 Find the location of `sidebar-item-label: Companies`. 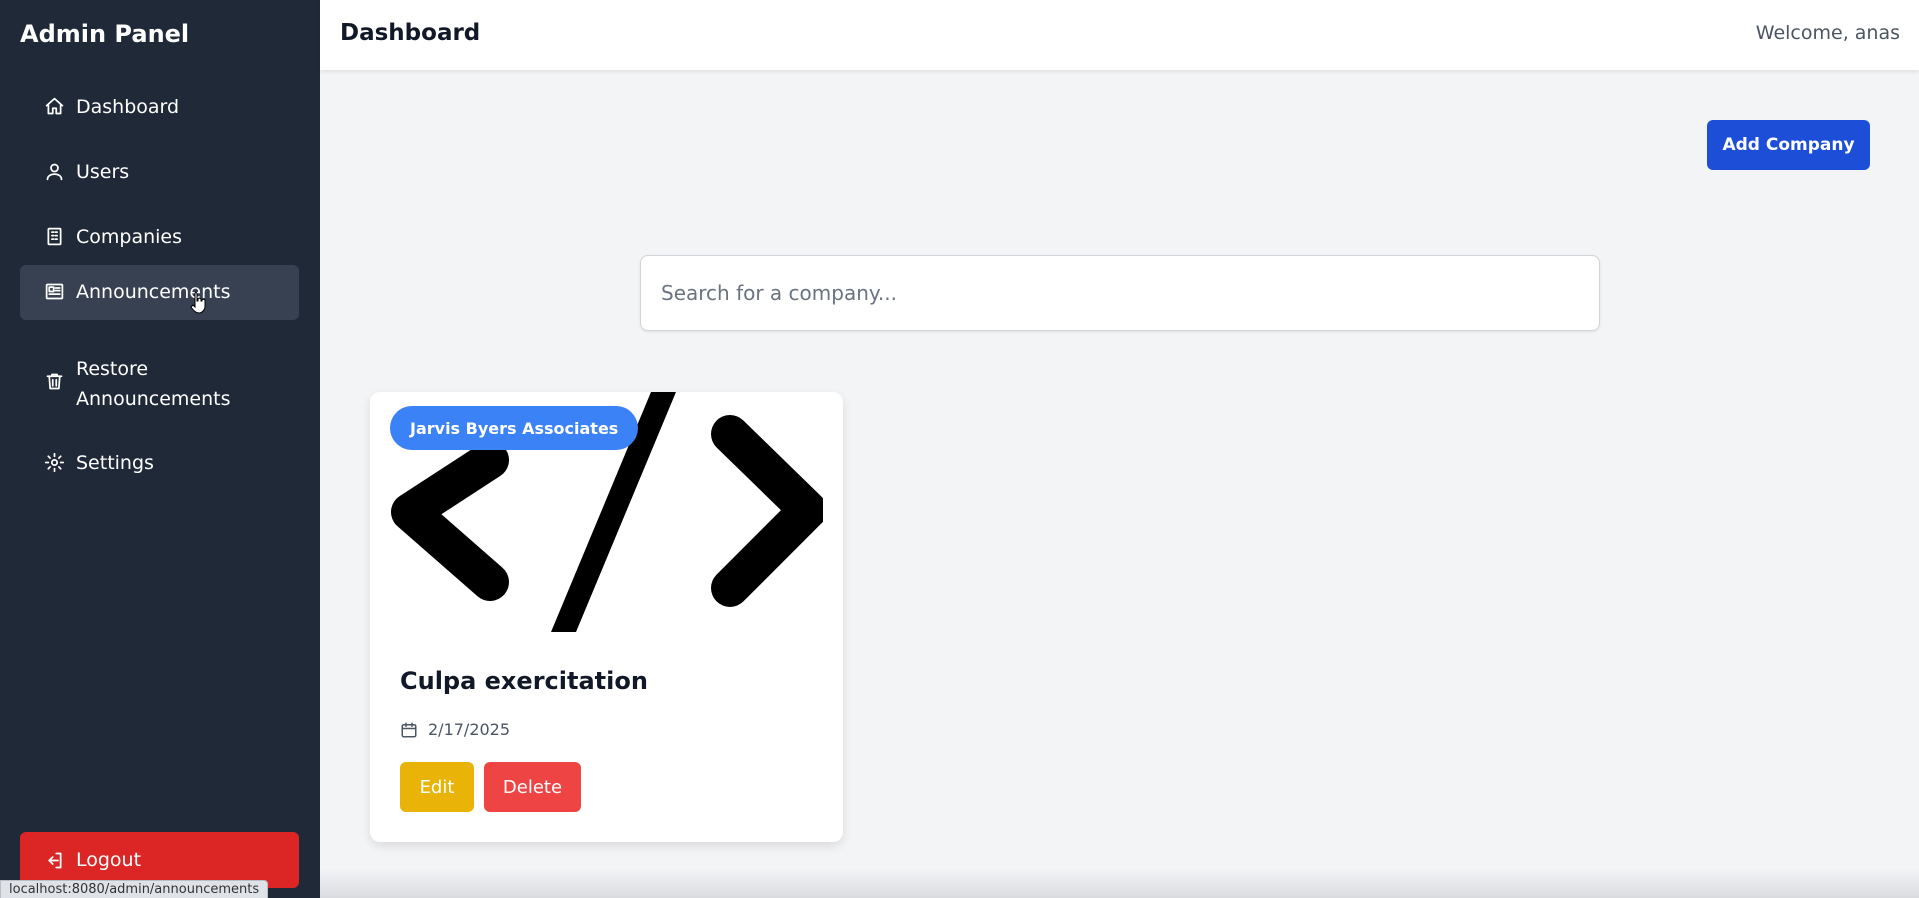

sidebar-item-label: Companies is located at coordinates (129, 237).